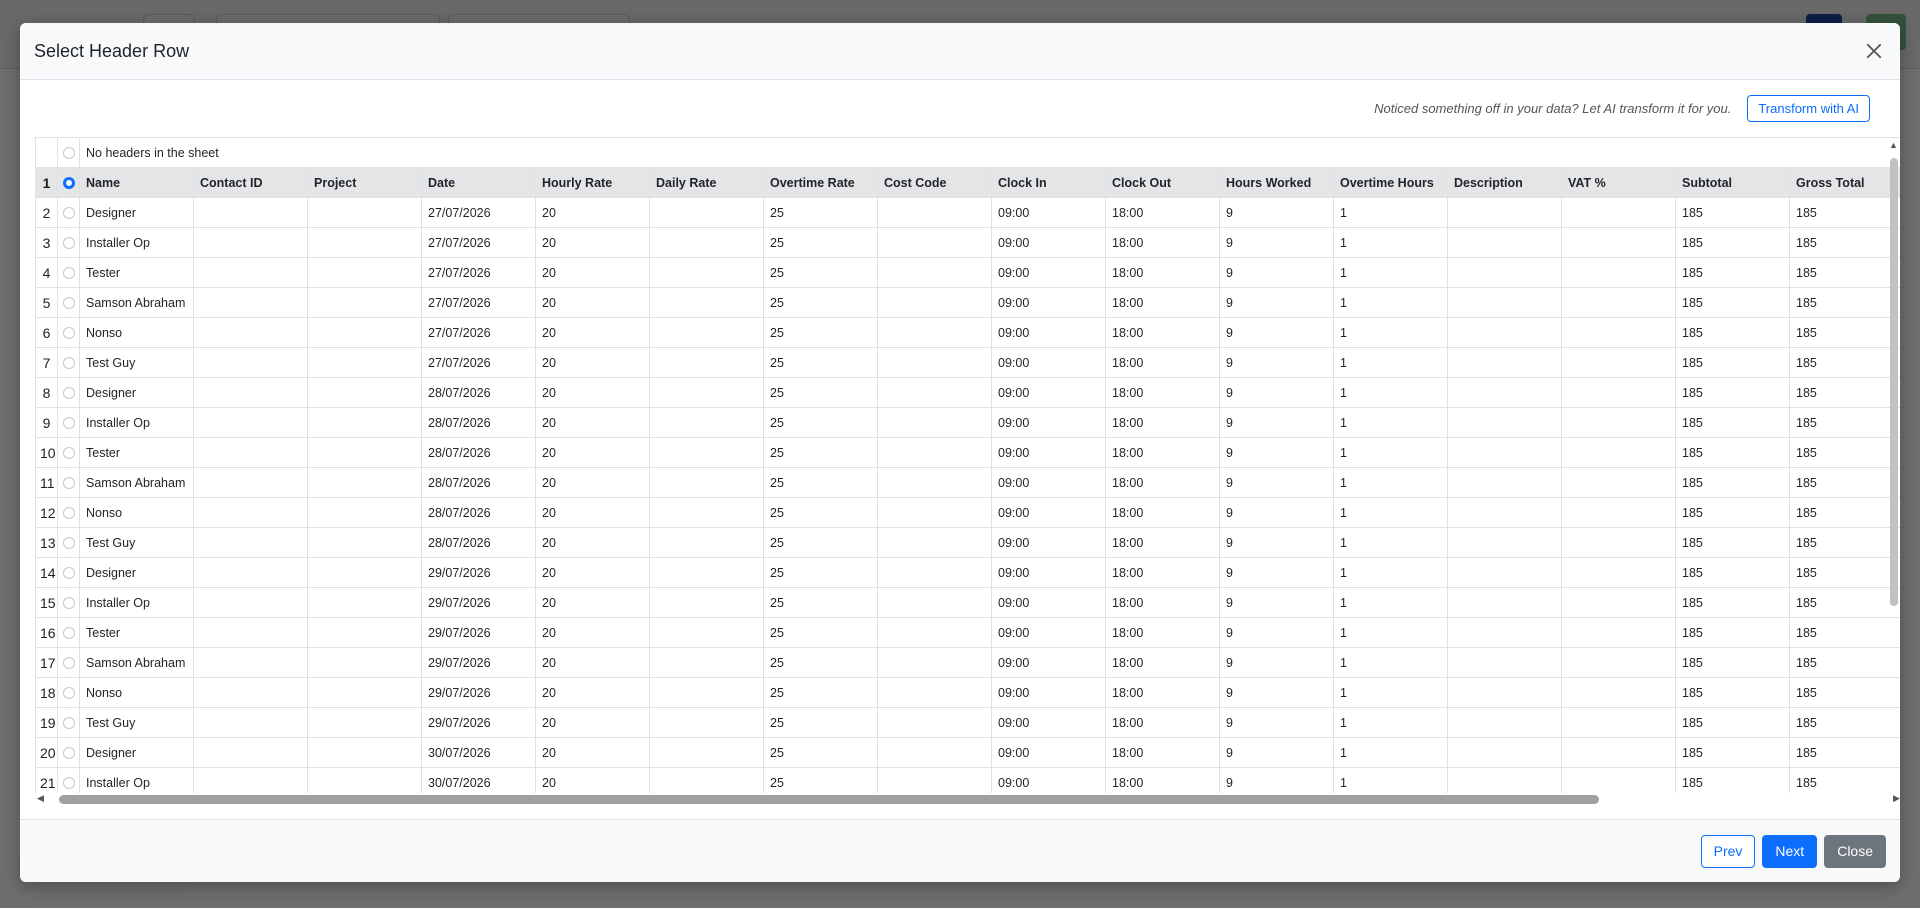  I want to click on table-row: 16 Tester 29/07/2026 20 25 09:00 18:00 9 1 185 185, so click(967, 632).